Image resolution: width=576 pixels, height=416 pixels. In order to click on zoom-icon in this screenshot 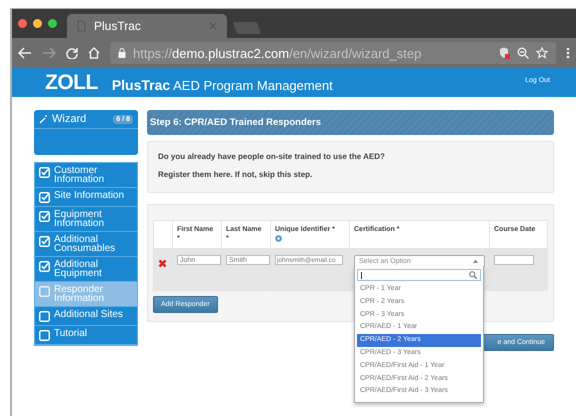, I will do `click(523, 53)`.